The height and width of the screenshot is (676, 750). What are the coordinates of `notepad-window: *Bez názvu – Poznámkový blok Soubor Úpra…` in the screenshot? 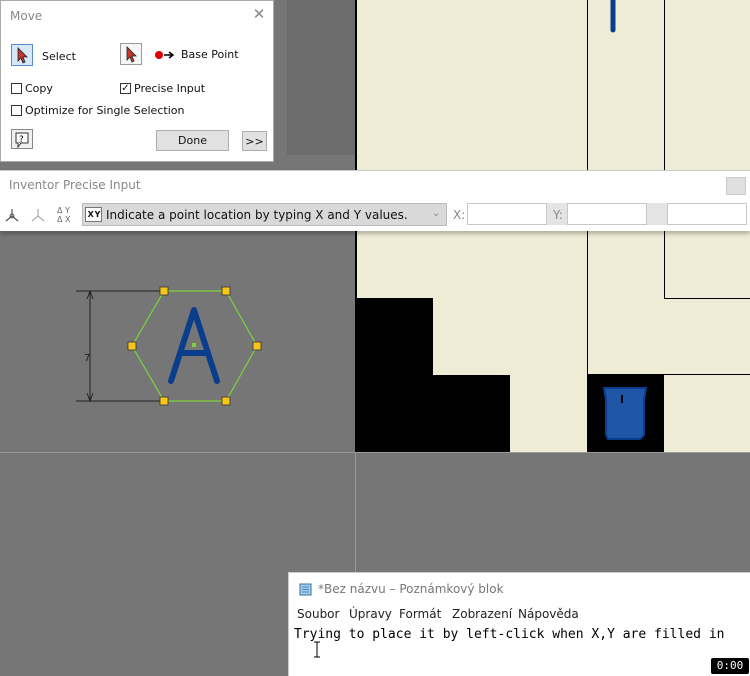 It's located at (519, 624).